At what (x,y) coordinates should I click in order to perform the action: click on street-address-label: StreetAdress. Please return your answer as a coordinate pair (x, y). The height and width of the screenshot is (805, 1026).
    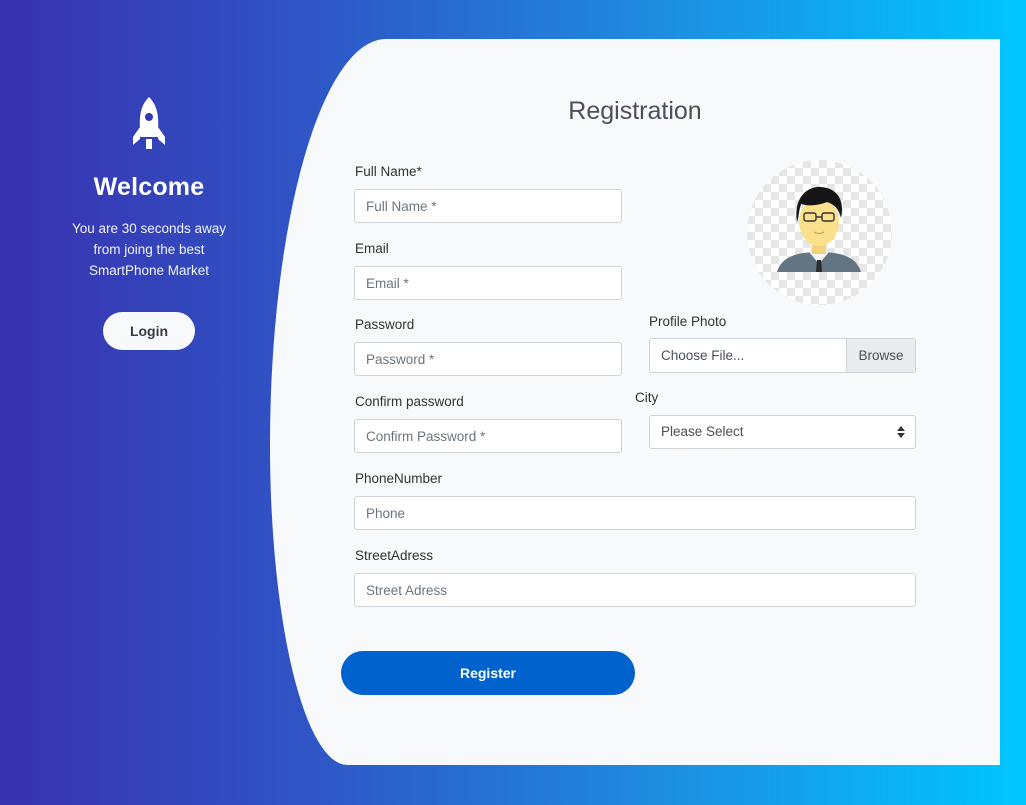
    Looking at the image, I should click on (394, 555).